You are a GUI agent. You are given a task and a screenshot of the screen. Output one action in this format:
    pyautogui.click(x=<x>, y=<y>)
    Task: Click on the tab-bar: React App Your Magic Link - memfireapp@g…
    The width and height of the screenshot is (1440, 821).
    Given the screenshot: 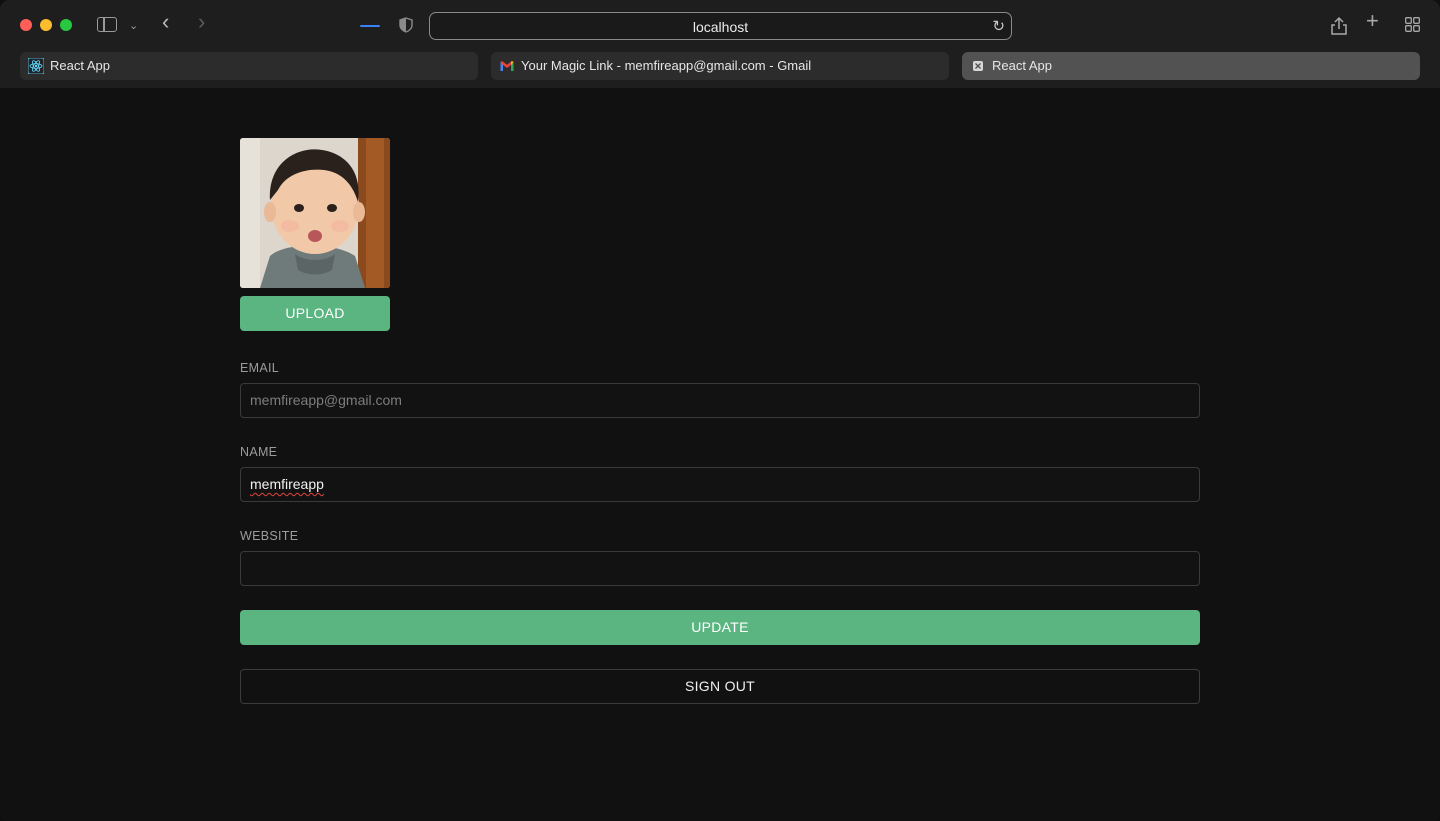 What is the action you would take?
    pyautogui.click(x=720, y=70)
    